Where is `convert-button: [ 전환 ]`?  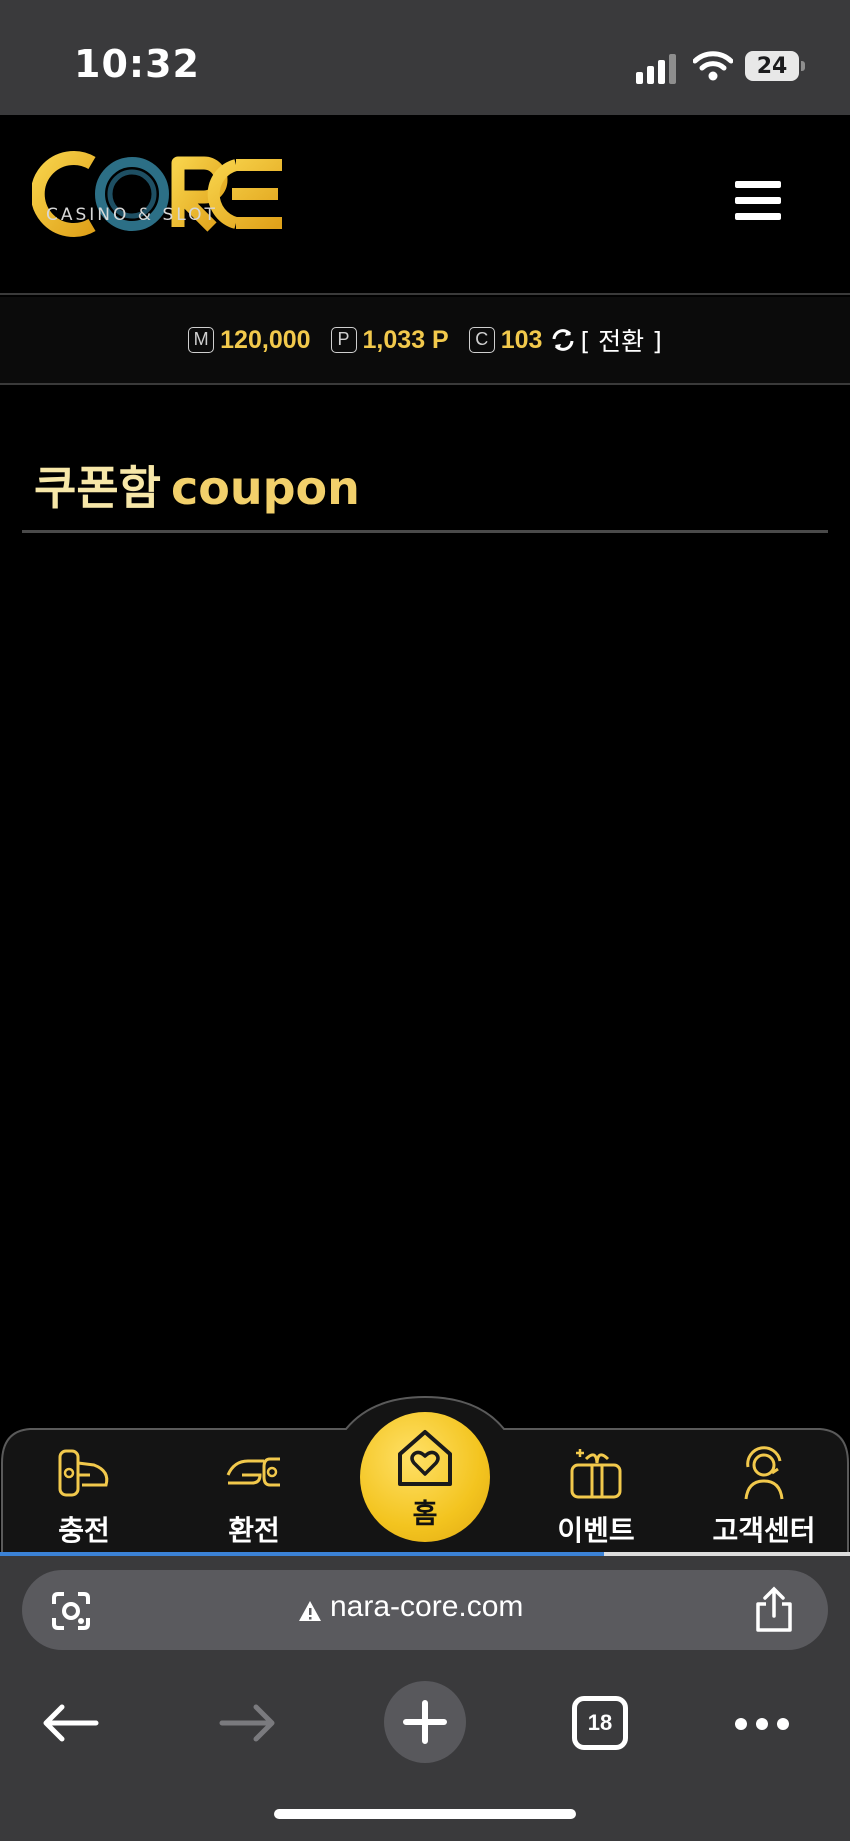 convert-button: [ 전환 ] is located at coordinates (620, 340).